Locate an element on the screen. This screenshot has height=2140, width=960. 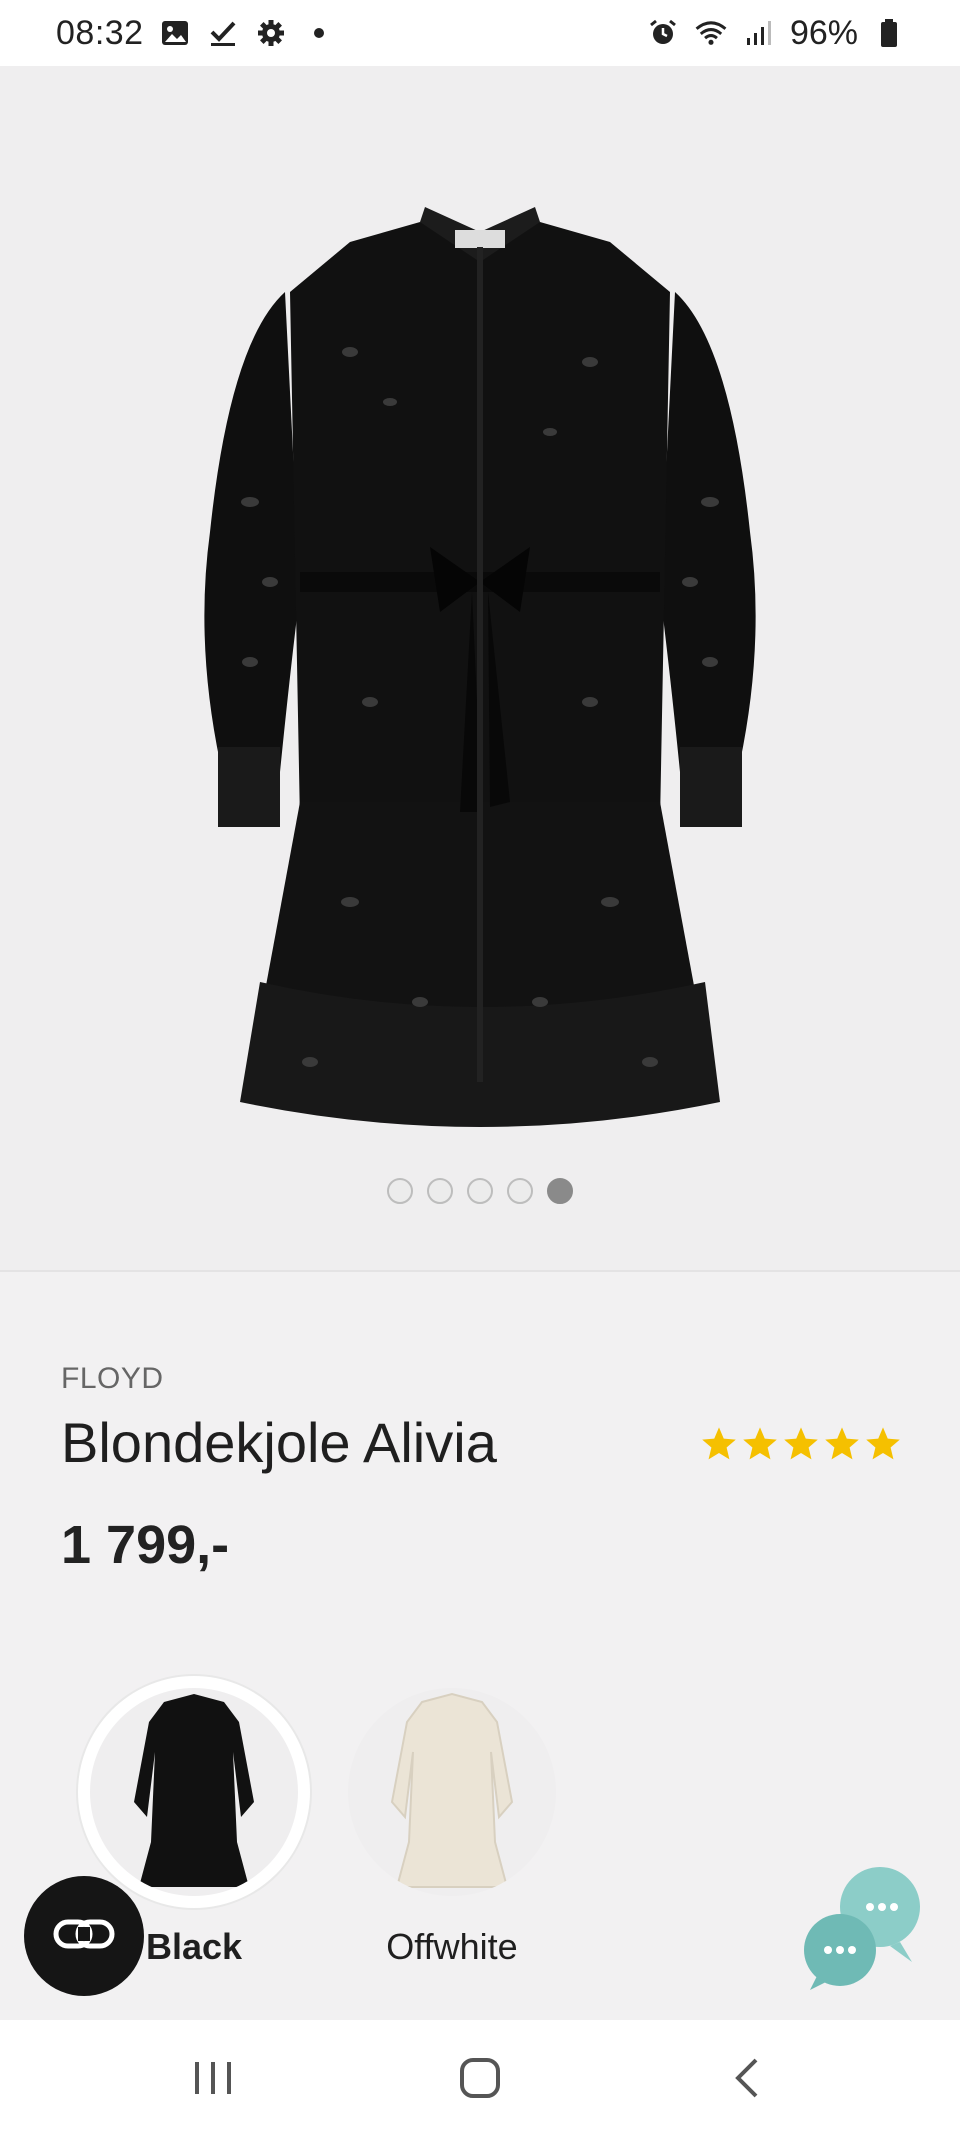
status-right: 96% is located at coordinates (776, 33).